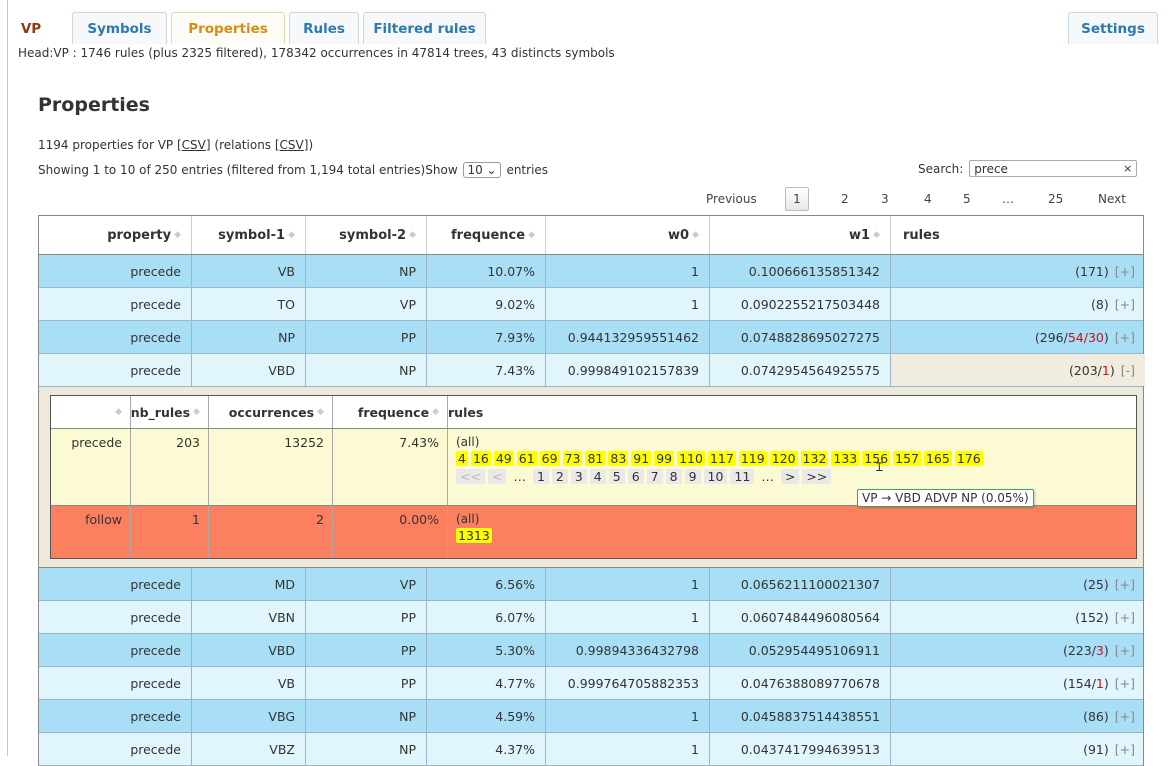 Image resolution: width=1168 pixels, height=766 pixels. Describe the element at coordinates (790, 476) in the screenshot. I see `rule-page-button: >` at that location.